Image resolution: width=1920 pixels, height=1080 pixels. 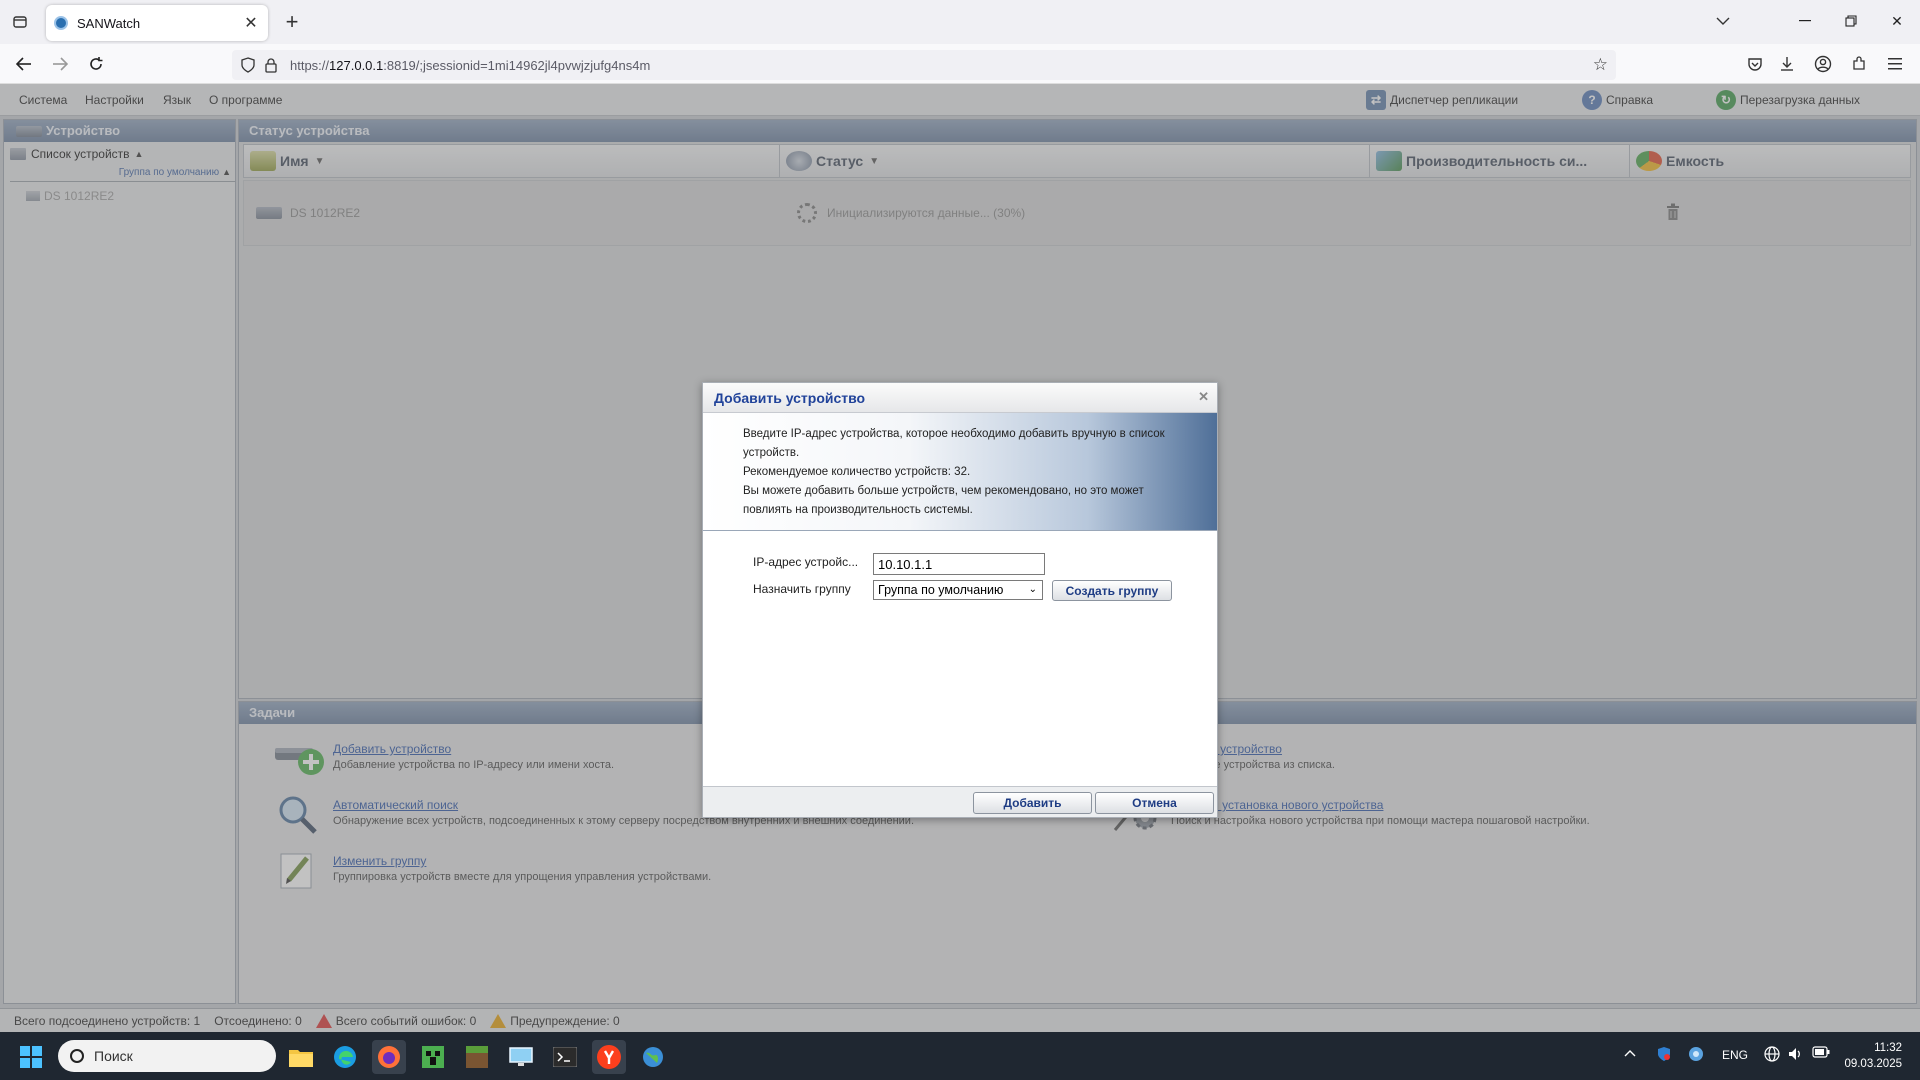 What do you see at coordinates (960, 1056) in the screenshot?
I see `windows-taskbar: Поиск ENG 11:32 09.03.2025` at bounding box center [960, 1056].